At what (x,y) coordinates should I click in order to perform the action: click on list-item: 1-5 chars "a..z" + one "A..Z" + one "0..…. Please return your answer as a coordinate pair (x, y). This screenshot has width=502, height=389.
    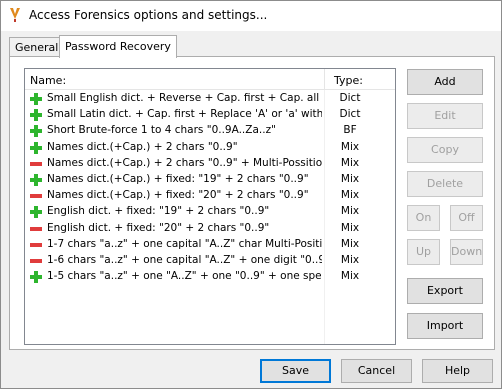
    Looking at the image, I should click on (210, 277).